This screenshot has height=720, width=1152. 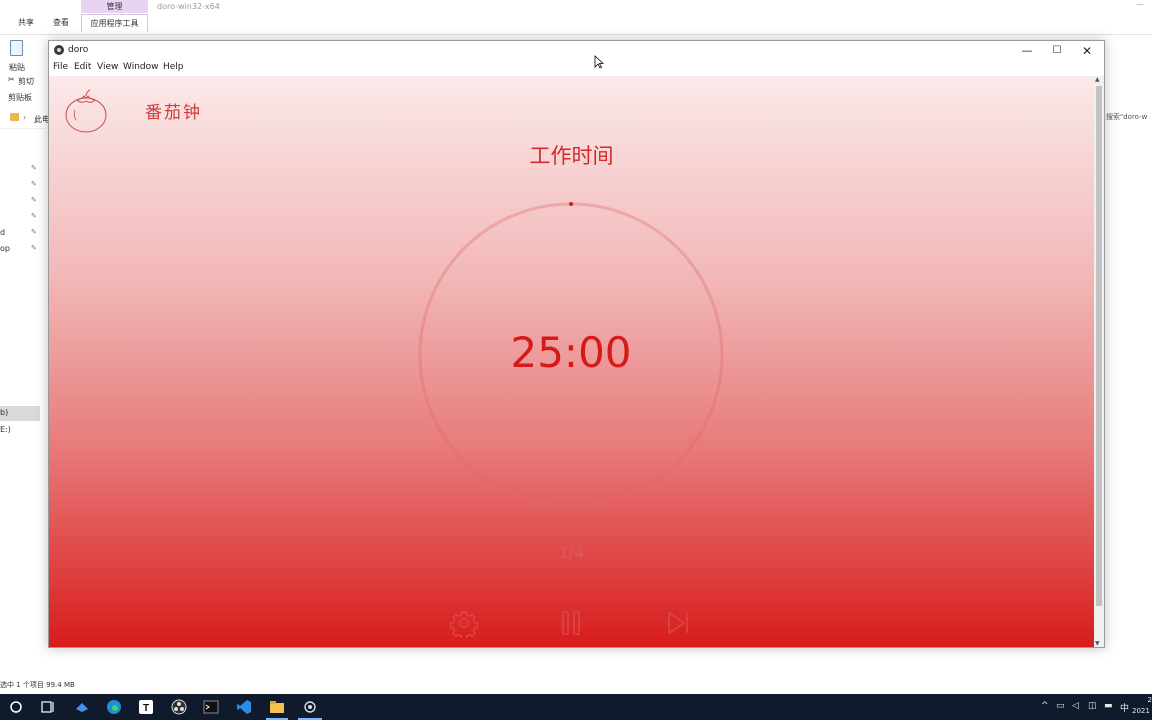 I want to click on context-group-app-tools: 应用程序工具, so click(x=114, y=23).